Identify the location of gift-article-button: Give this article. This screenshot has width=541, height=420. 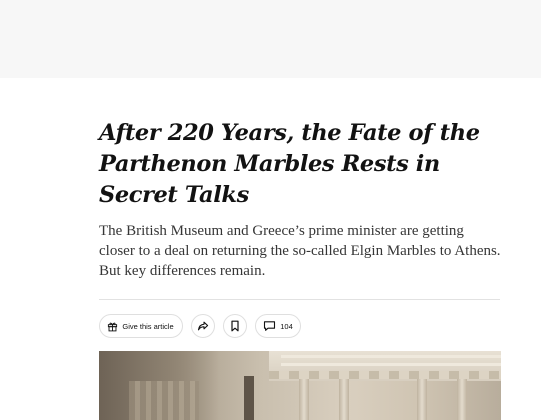
(141, 326).